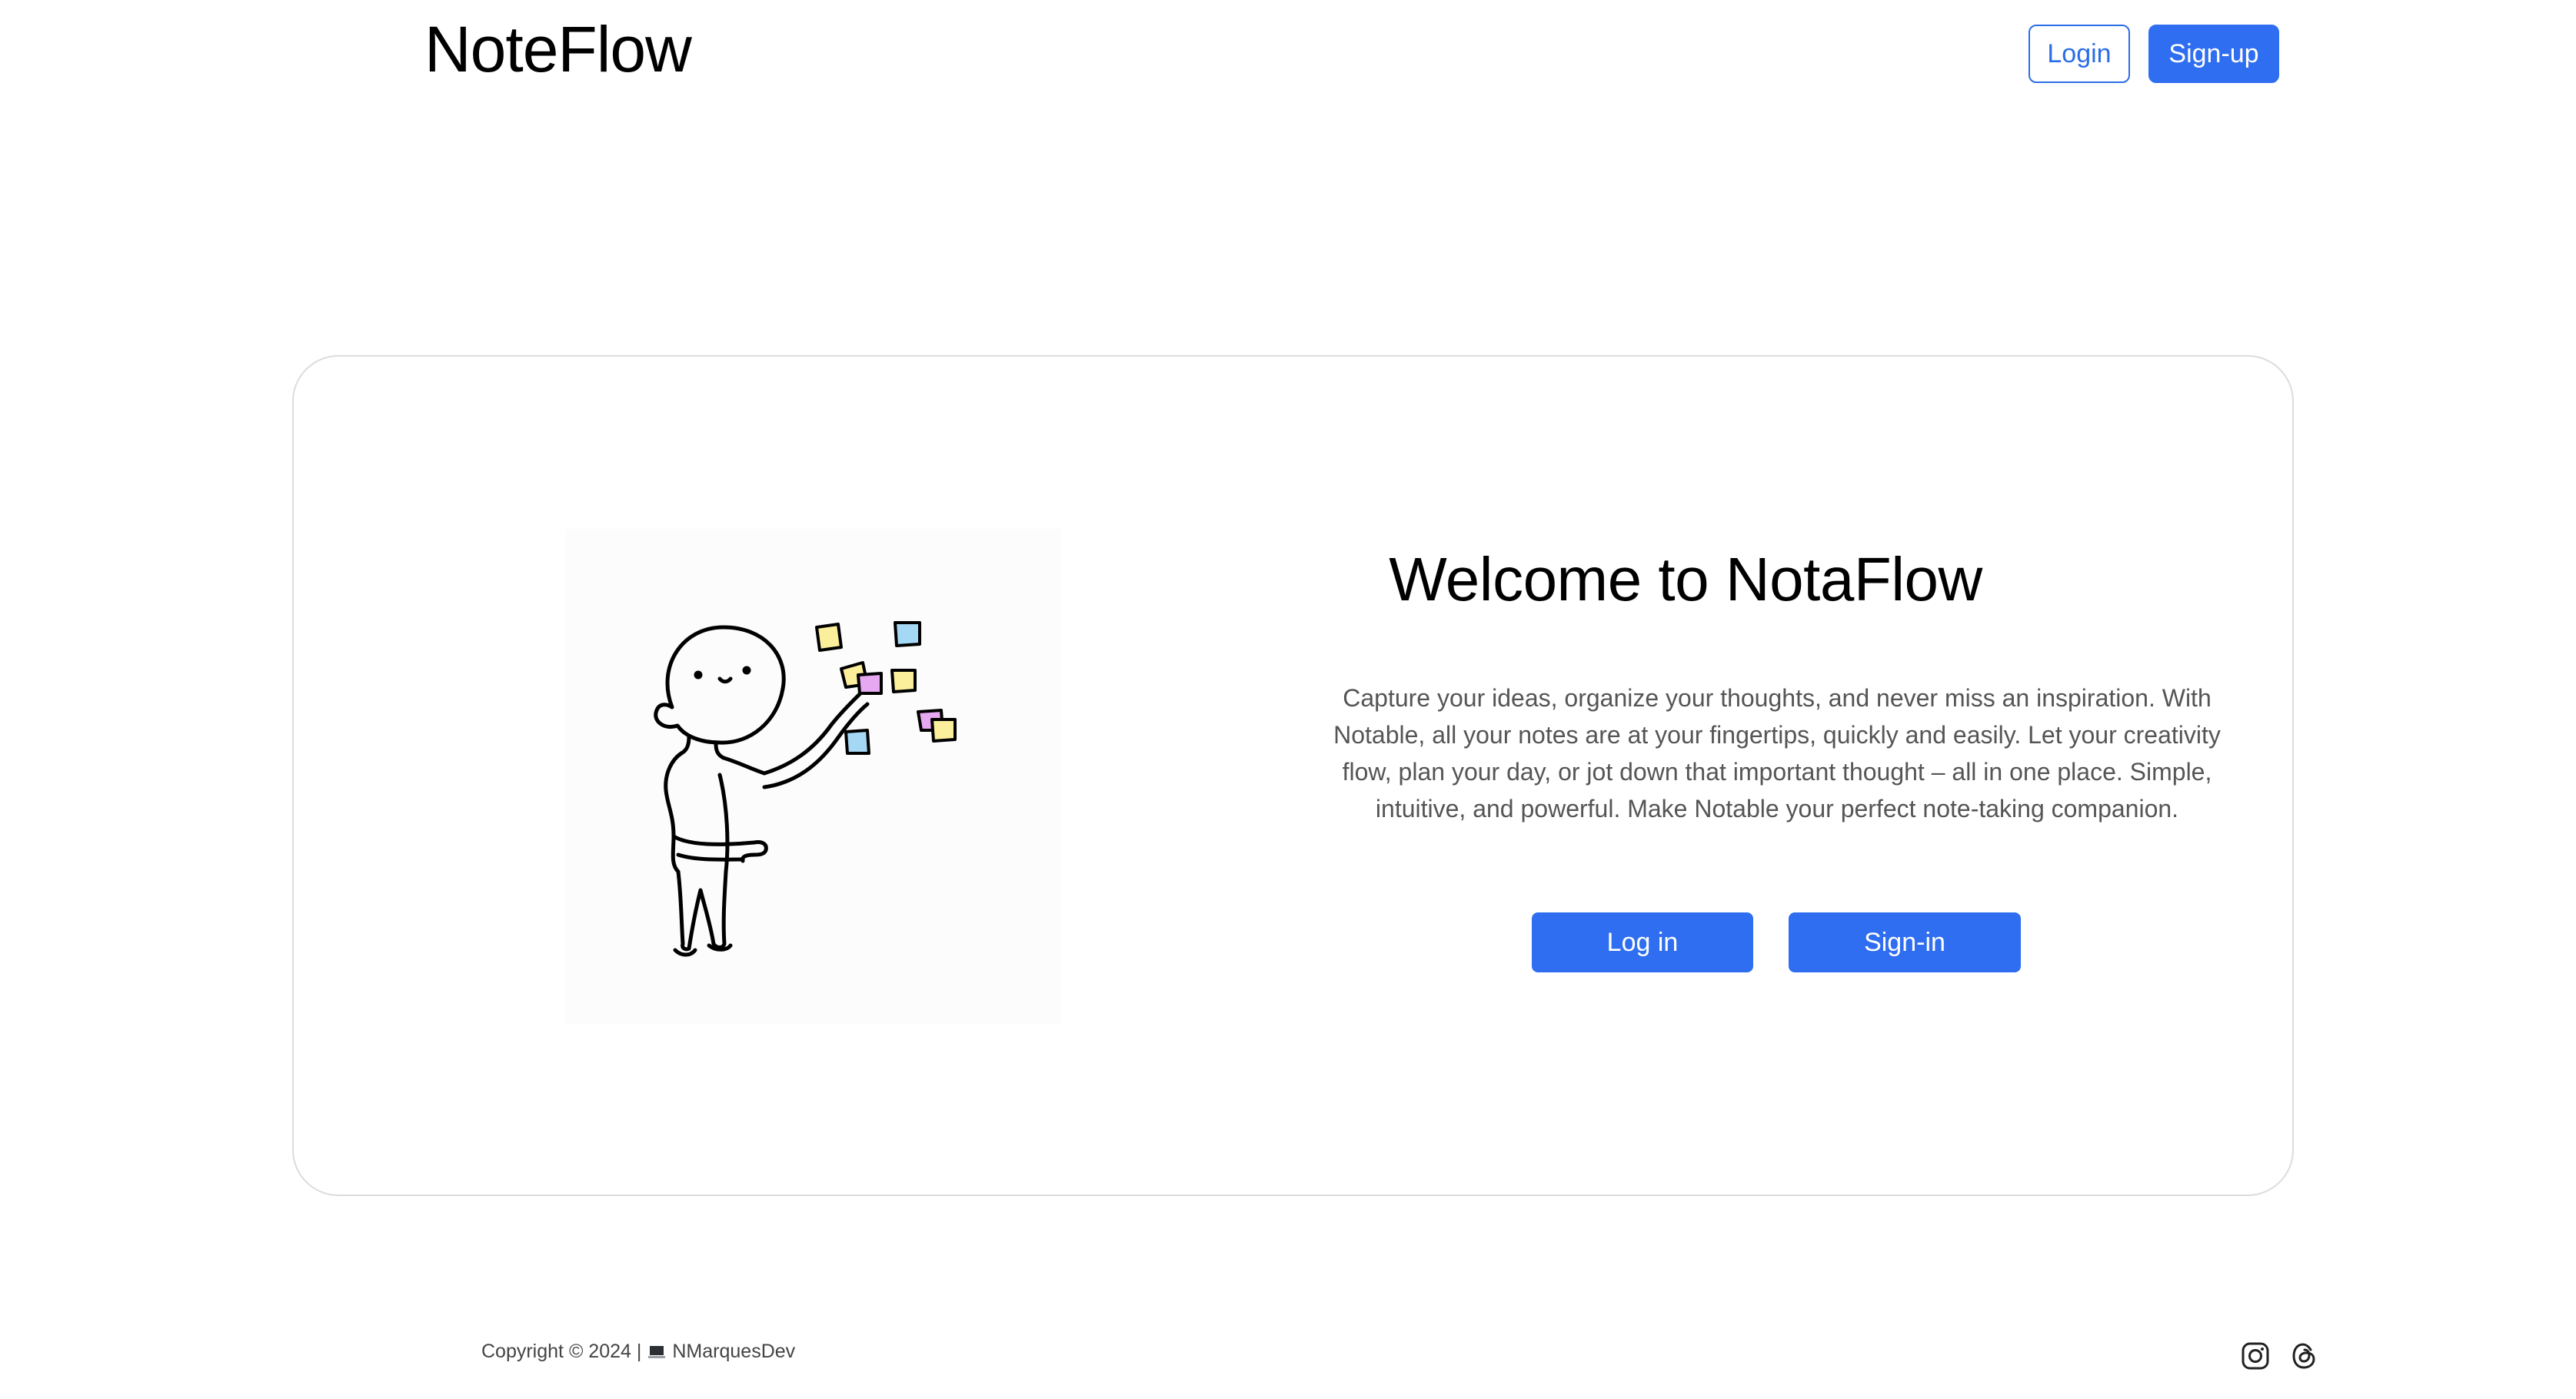 The image size is (2576, 1399). I want to click on threads-icon, so click(2304, 1356).